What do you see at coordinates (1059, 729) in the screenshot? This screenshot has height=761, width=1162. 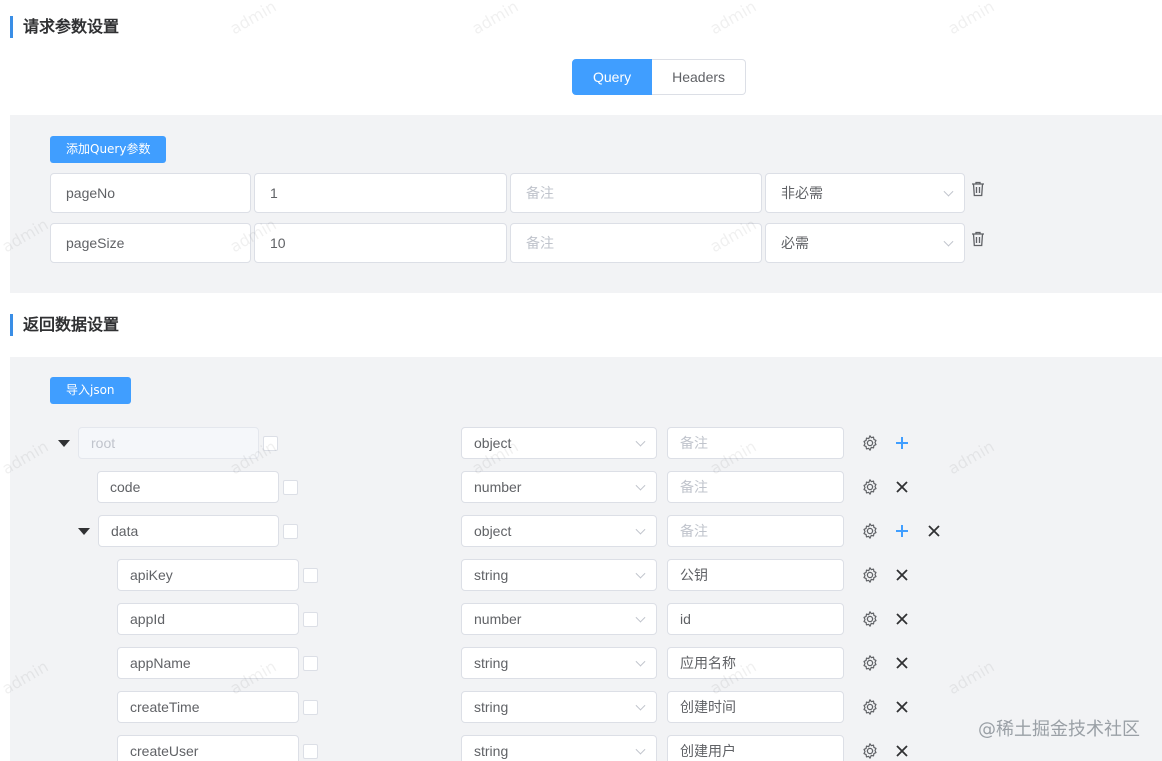 I see `brand-watermark: @稀土掘金技术社区` at bounding box center [1059, 729].